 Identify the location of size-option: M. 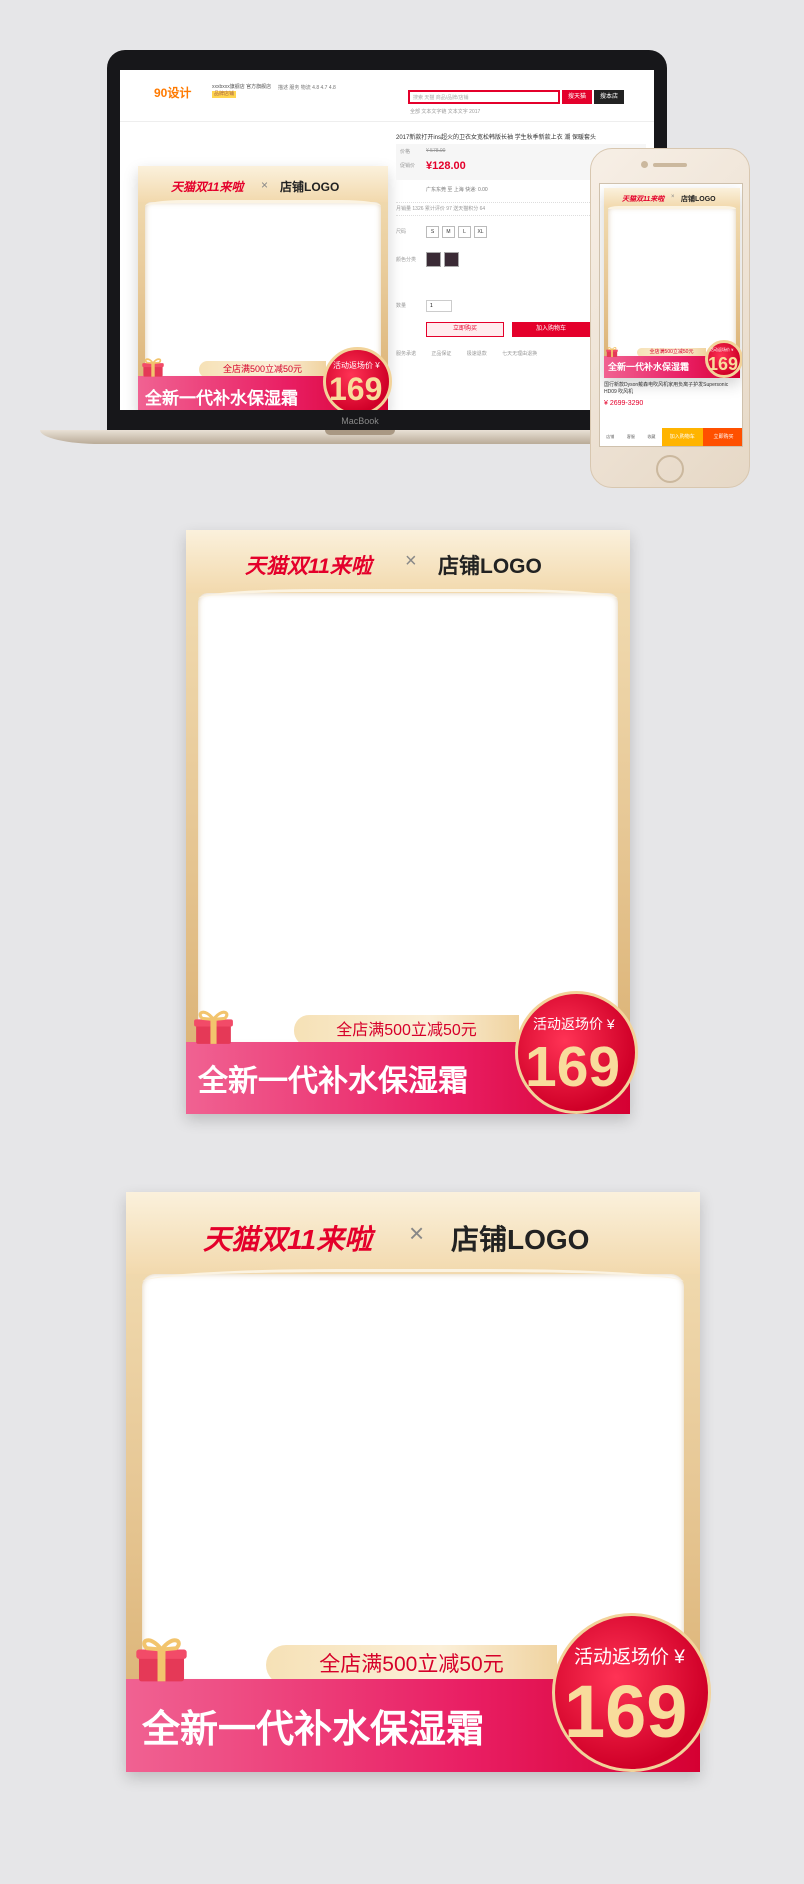
(448, 232).